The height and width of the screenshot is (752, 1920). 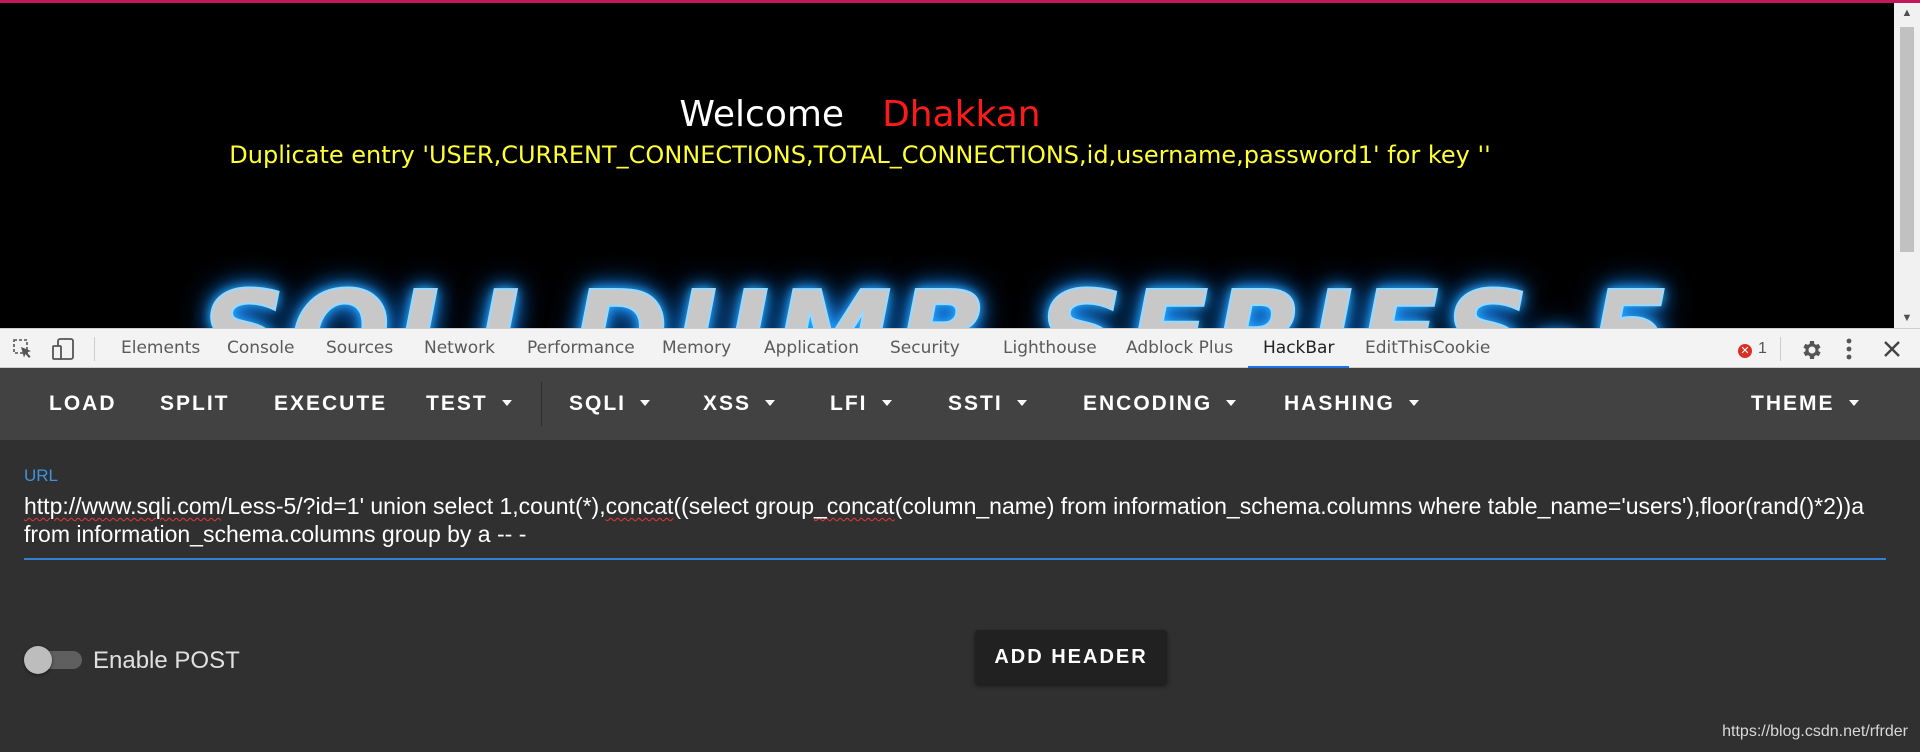 What do you see at coordinates (960, 1) in the screenshot?
I see `top-accent-bar` at bounding box center [960, 1].